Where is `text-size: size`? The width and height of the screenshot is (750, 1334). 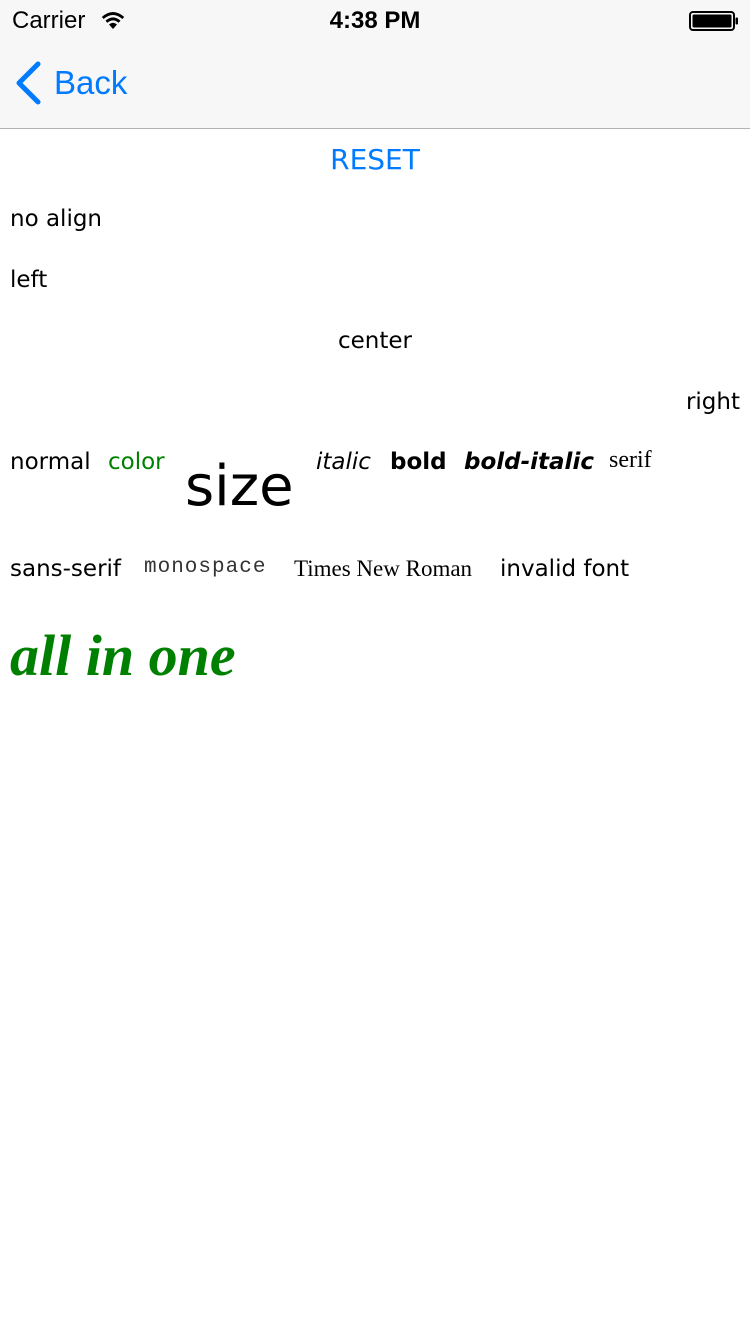
text-size: size is located at coordinates (239, 486).